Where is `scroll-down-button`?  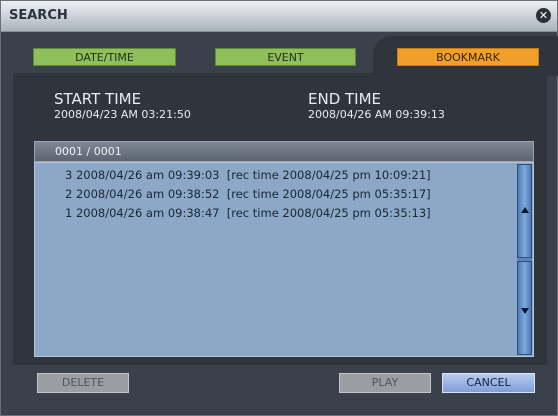
scroll-down-button is located at coordinates (524, 308).